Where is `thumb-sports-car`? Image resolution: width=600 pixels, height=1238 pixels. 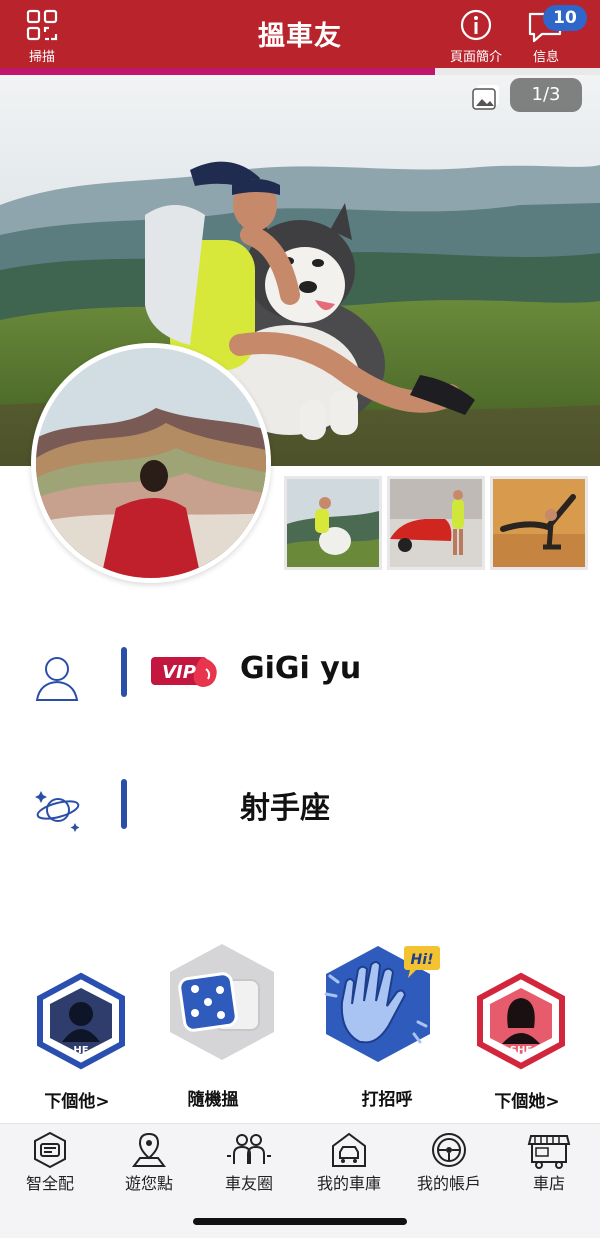 thumb-sports-car is located at coordinates (436, 523).